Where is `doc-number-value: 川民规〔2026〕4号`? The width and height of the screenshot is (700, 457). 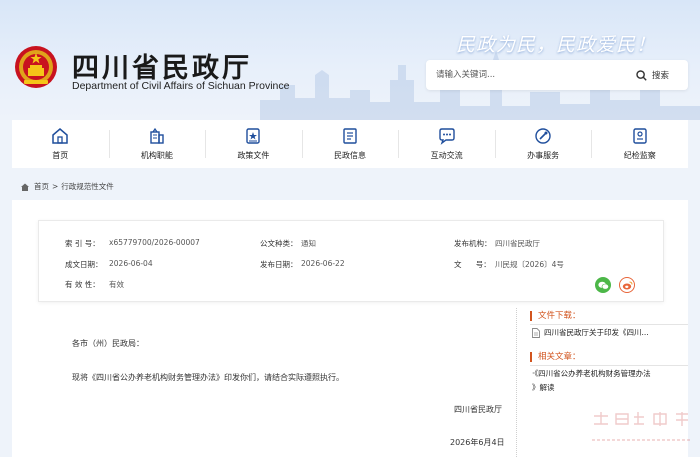
doc-number-value: 川民规〔2026〕4号 is located at coordinates (529, 264).